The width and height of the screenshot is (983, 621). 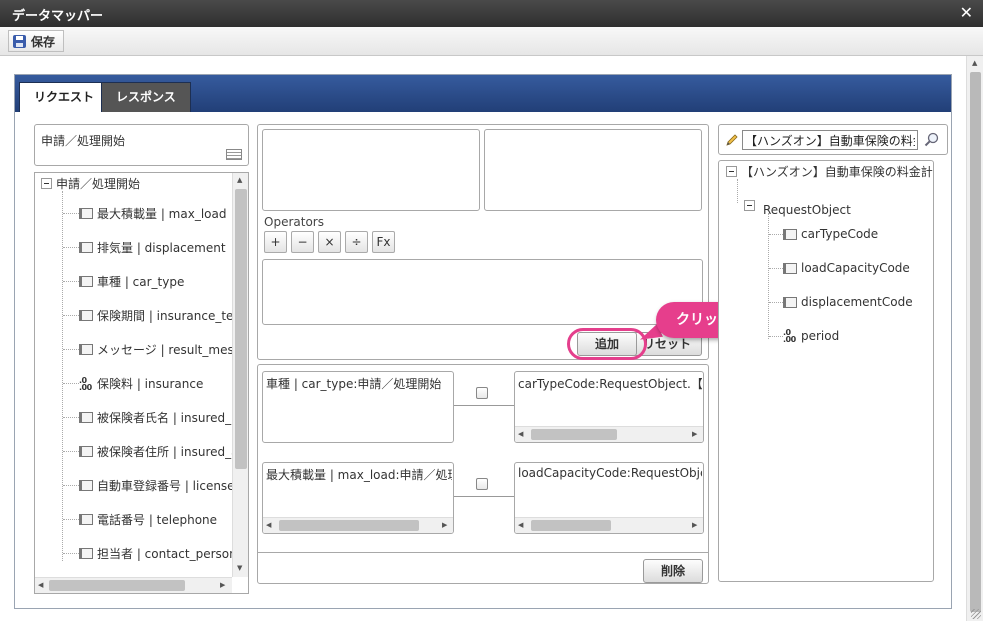 What do you see at coordinates (830, 140) in the screenshot?
I see `target-search-input` at bounding box center [830, 140].